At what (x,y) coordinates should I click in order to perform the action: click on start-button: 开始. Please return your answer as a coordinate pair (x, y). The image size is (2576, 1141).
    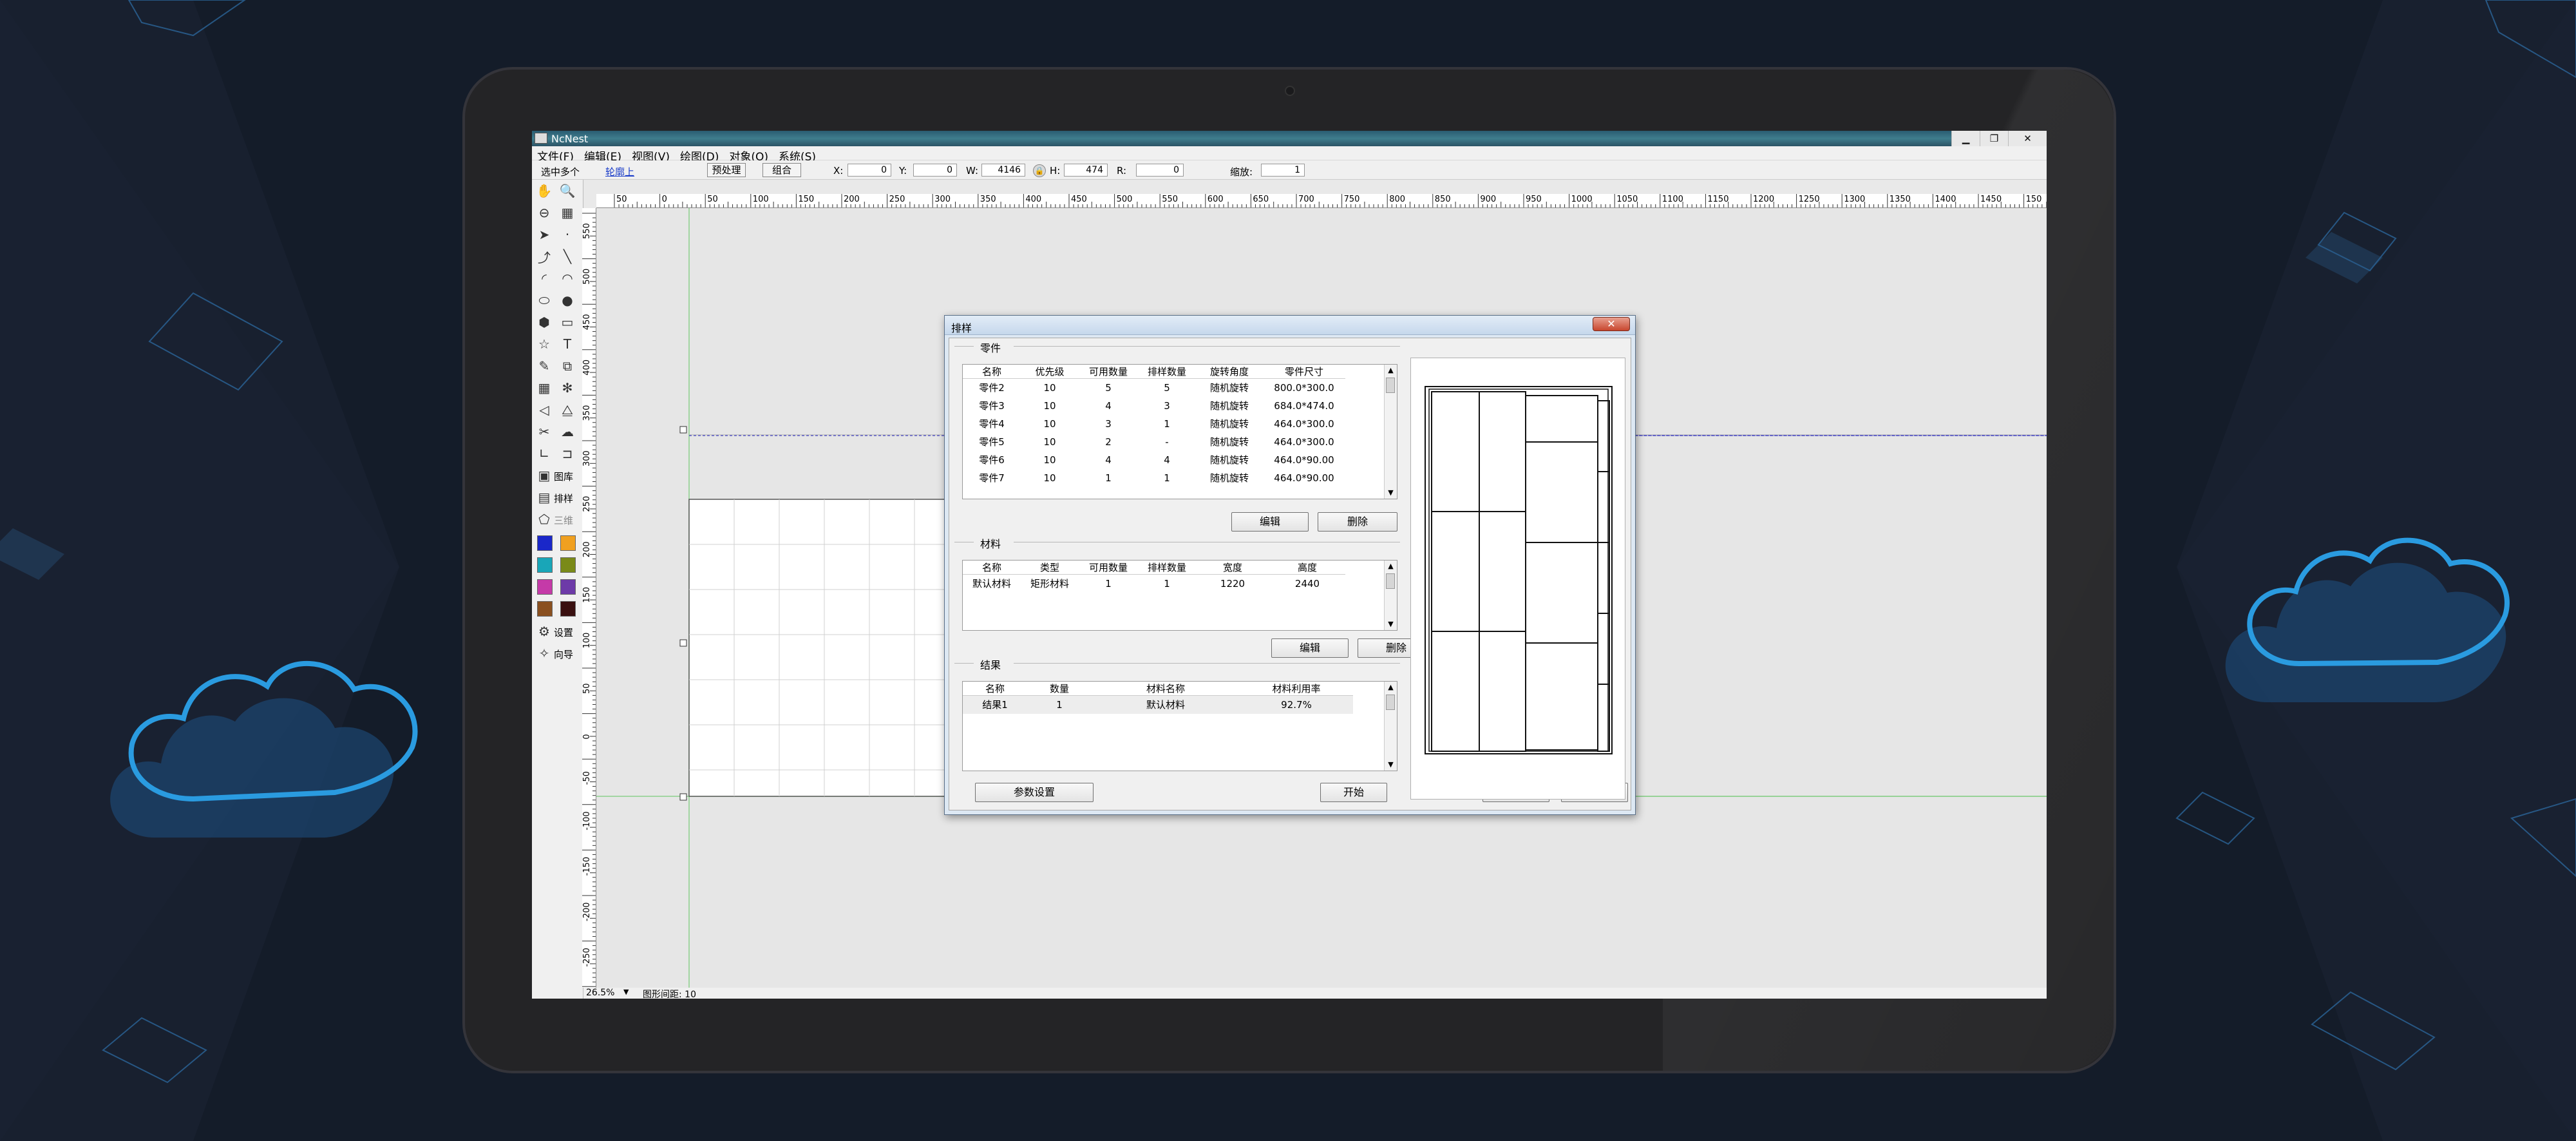
    Looking at the image, I should click on (1353, 792).